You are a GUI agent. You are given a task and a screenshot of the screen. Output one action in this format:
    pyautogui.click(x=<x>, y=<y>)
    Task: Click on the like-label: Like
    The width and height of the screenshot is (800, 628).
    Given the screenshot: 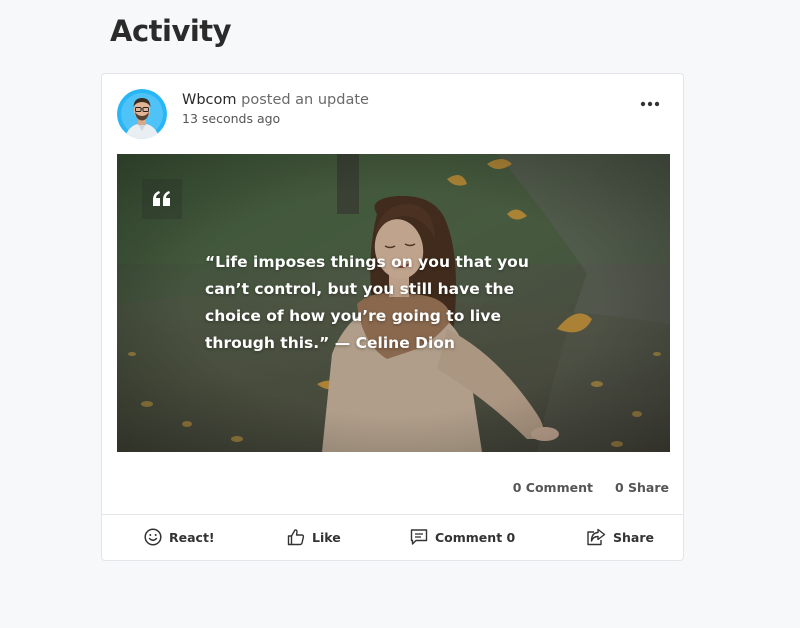 What is the action you would take?
    pyautogui.click(x=326, y=537)
    